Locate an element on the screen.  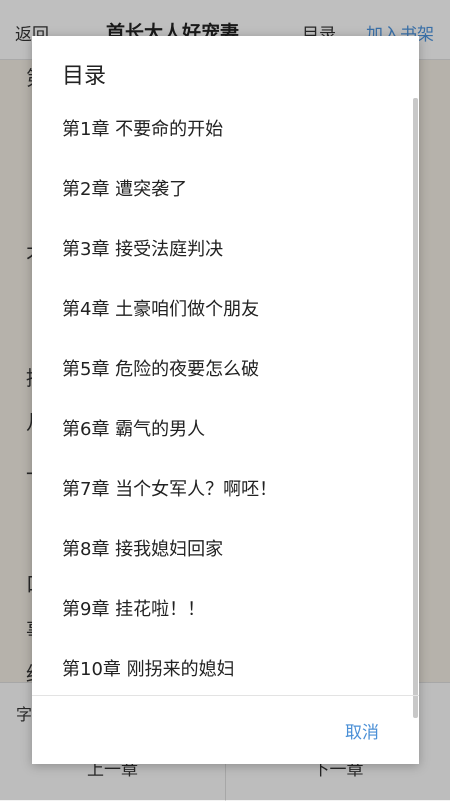
chapter-item: 第3章 接受法庭判决 is located at coordinates (225, 250).